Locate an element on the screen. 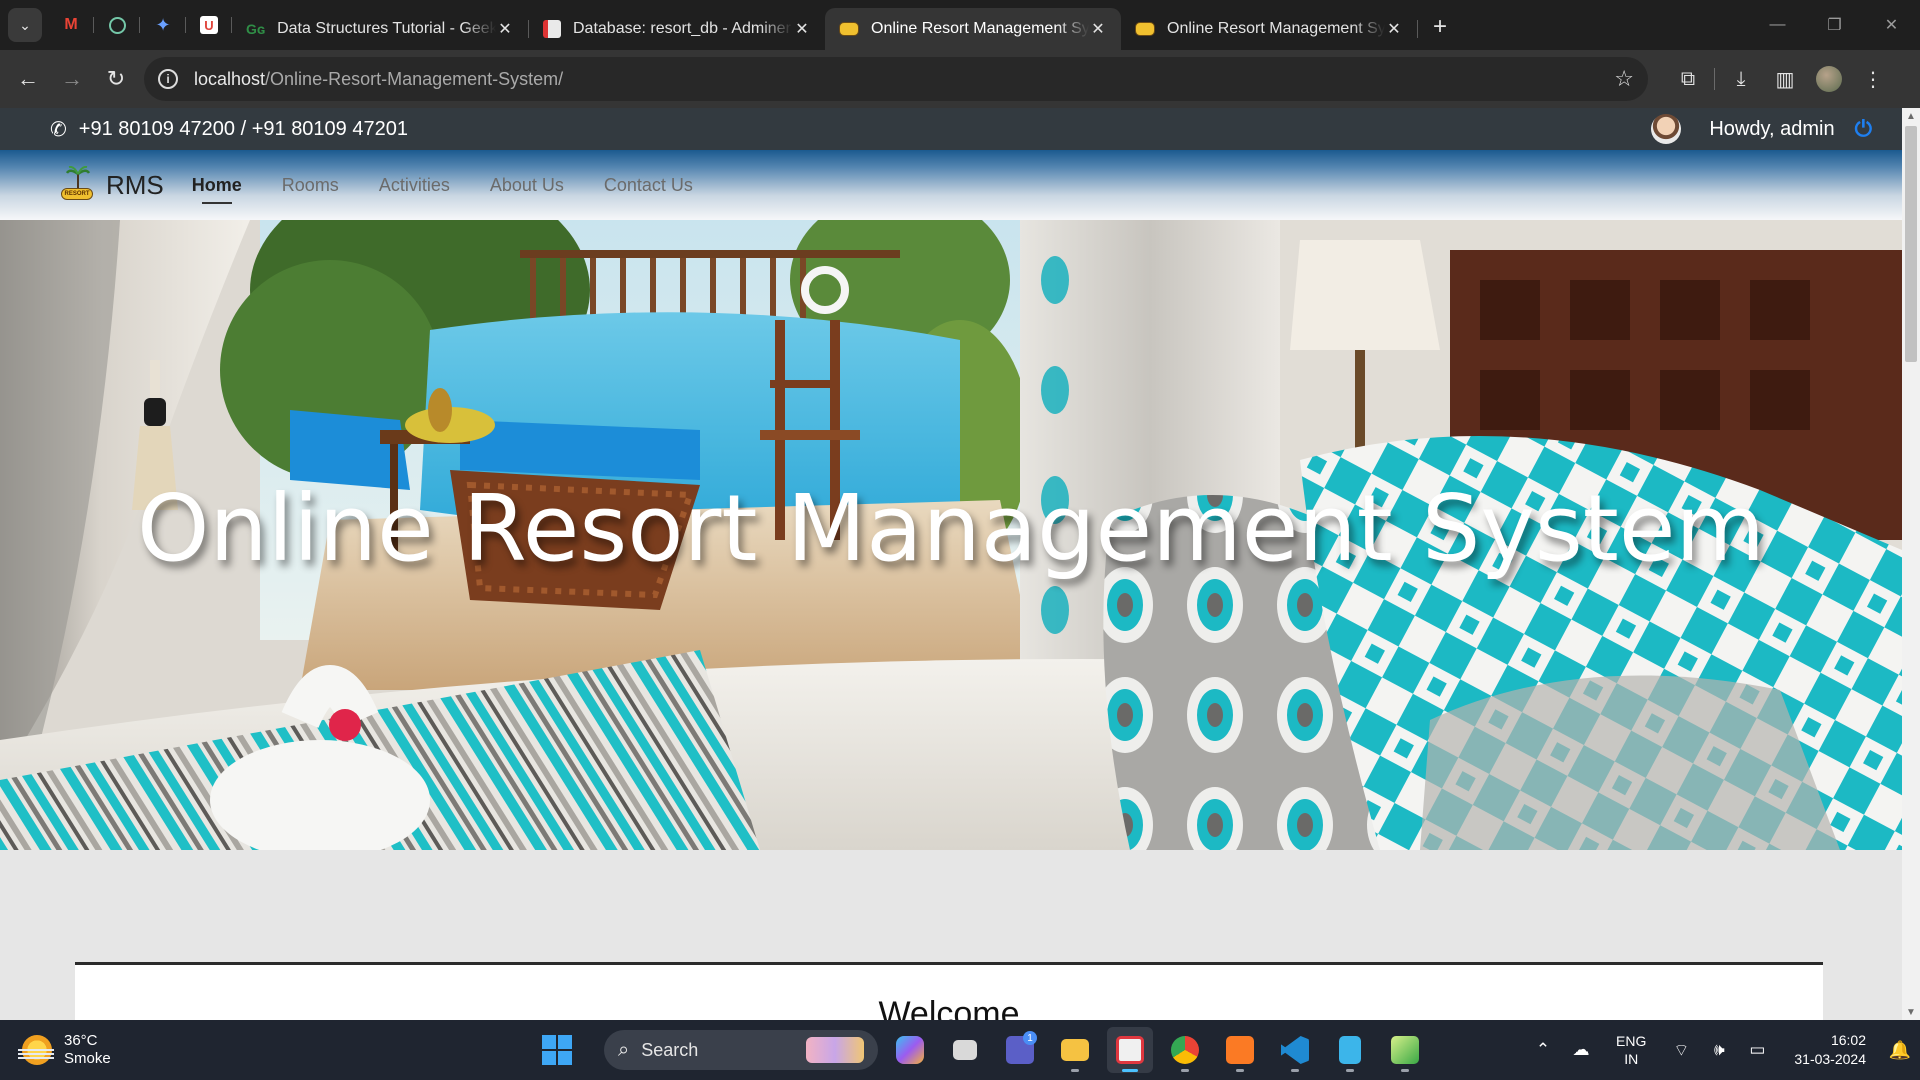  taskbar-chrome is located at coordinates (1185, 1050).